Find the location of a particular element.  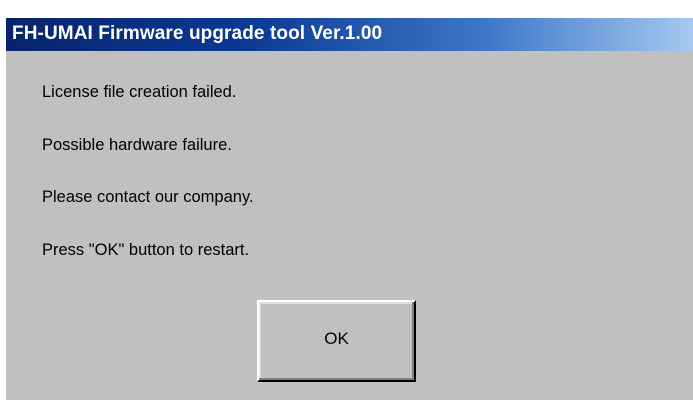

message-line: Please contact our company. is located at coordinates (148, 197).